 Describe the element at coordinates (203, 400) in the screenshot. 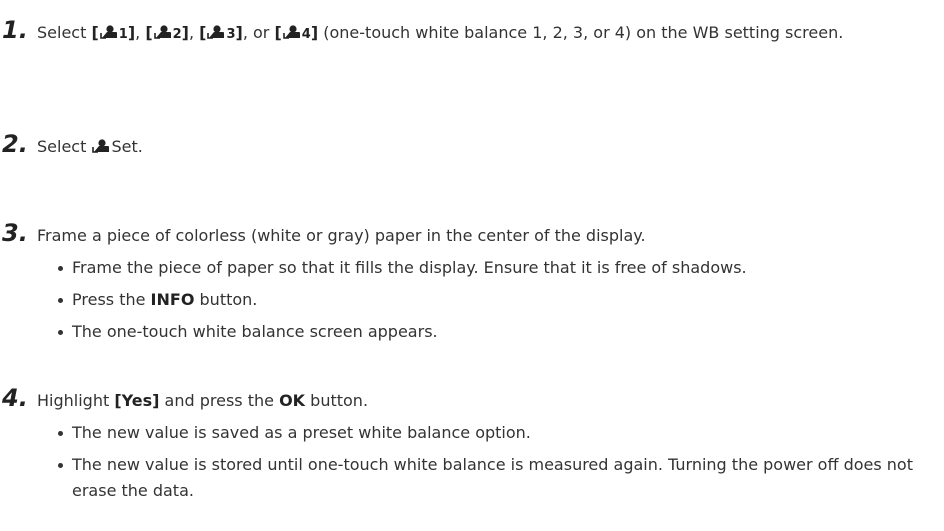

I see `step-text: Highlight [Yes] and press the OK button.` at that location.